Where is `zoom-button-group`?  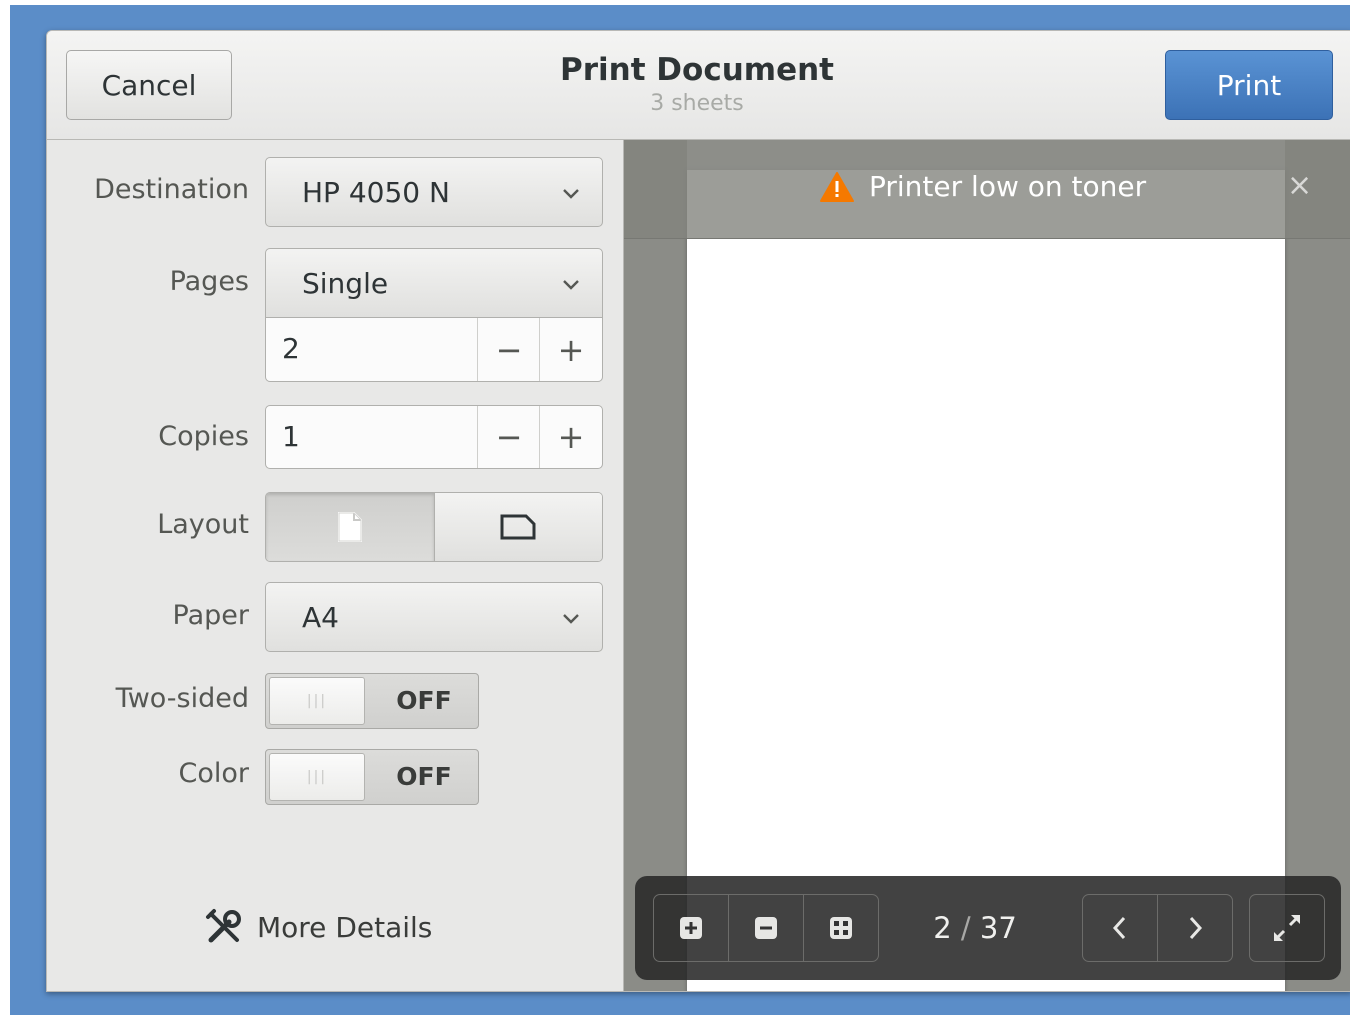
zoom-button-group is located at coordinates (766, 928).